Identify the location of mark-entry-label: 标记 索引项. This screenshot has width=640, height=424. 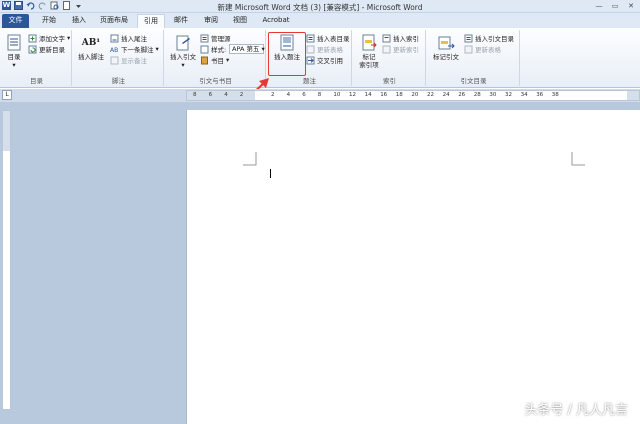
(369, 61).